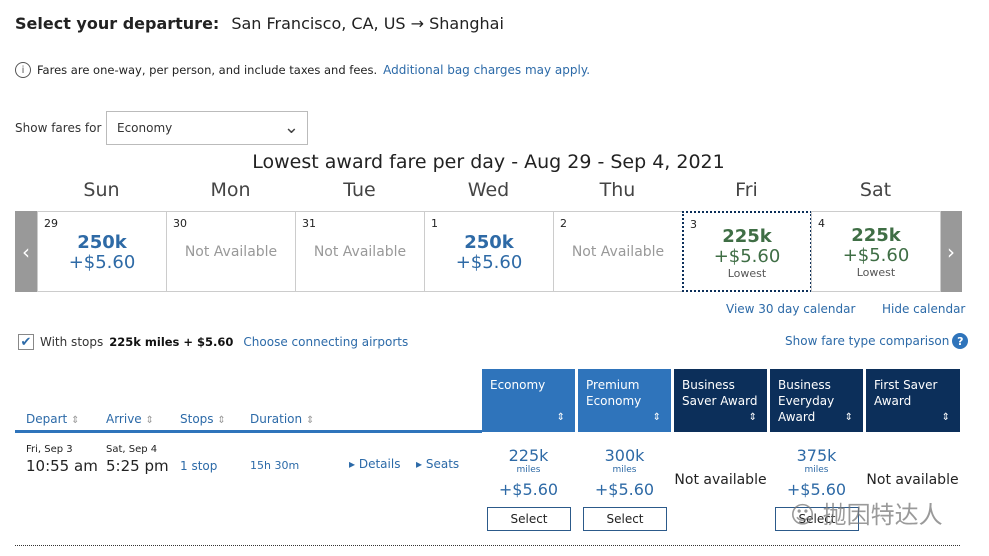  What do you see at coordinates (137, 466) in the screenshot?
I see `arrive-time: 5:25 pm` at bounding box center [137, 466].